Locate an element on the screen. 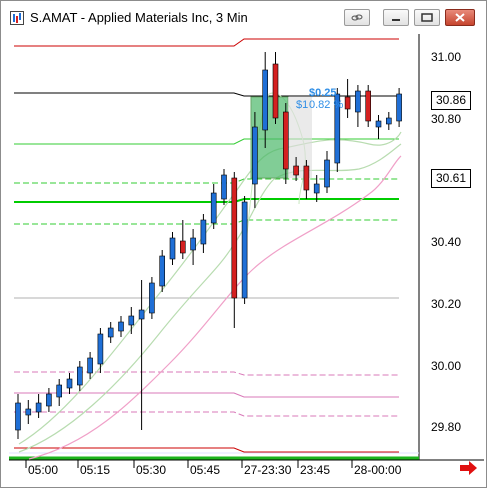  link-button is located at coordinates (357, 17).